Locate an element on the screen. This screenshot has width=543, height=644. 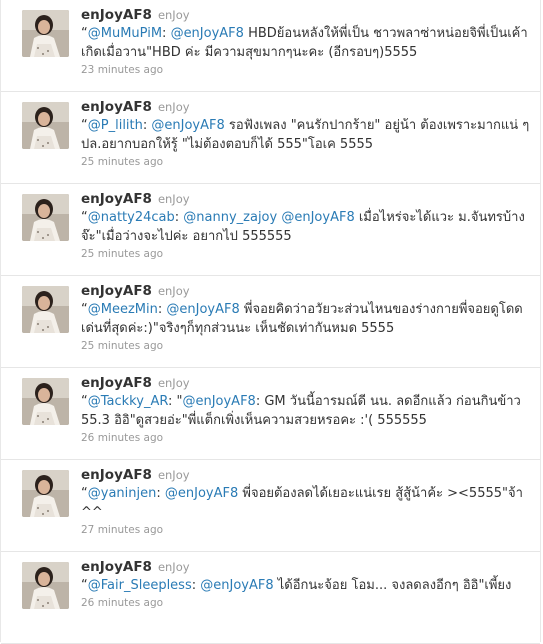
mention-link: @MuMuPiM is located at coordinates (125, 33).